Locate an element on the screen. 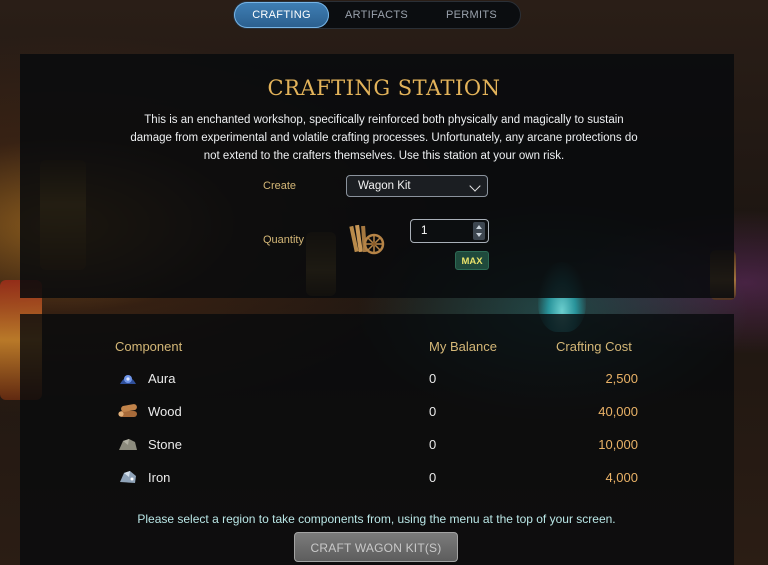  cost-value: 10,000 is located at coordinates (618, 444).